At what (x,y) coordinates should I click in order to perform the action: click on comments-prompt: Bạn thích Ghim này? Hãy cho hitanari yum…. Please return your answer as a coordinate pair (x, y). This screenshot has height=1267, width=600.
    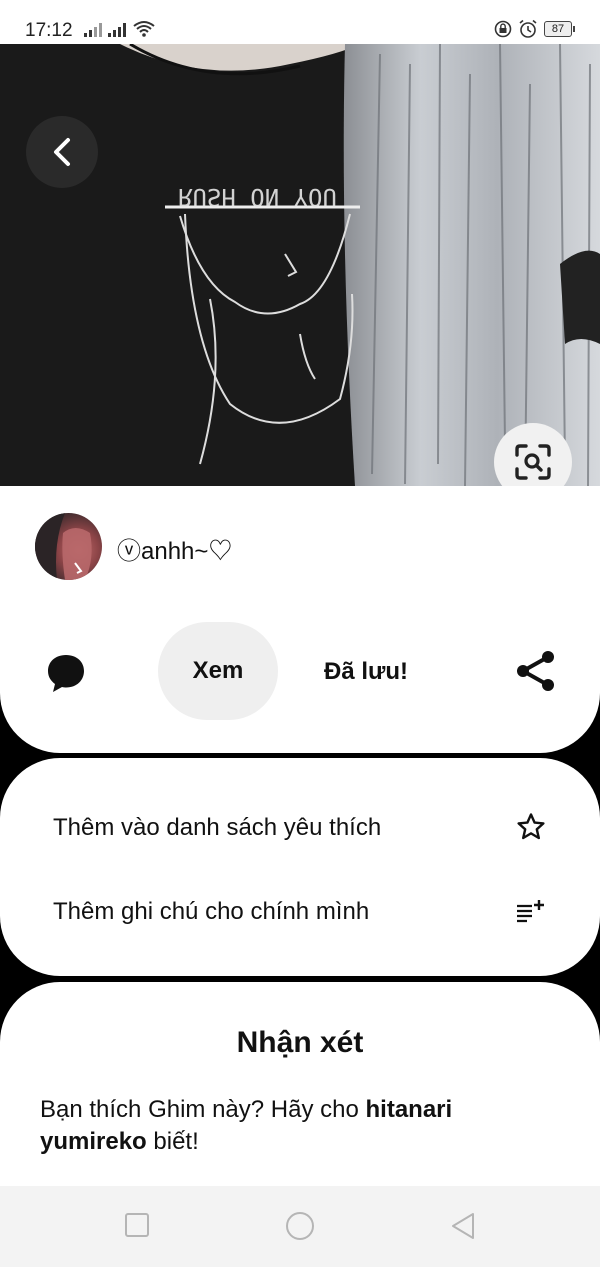
    Looking at the image, I should click on (300, 1126).